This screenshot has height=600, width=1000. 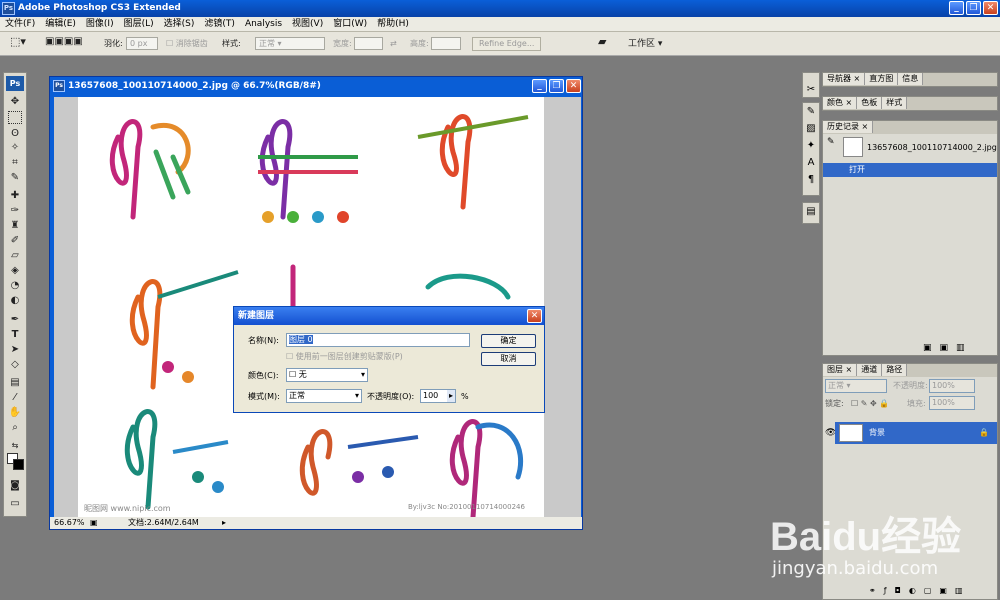 I want to click on opacity-unit: %, so click(x=465, y=396).